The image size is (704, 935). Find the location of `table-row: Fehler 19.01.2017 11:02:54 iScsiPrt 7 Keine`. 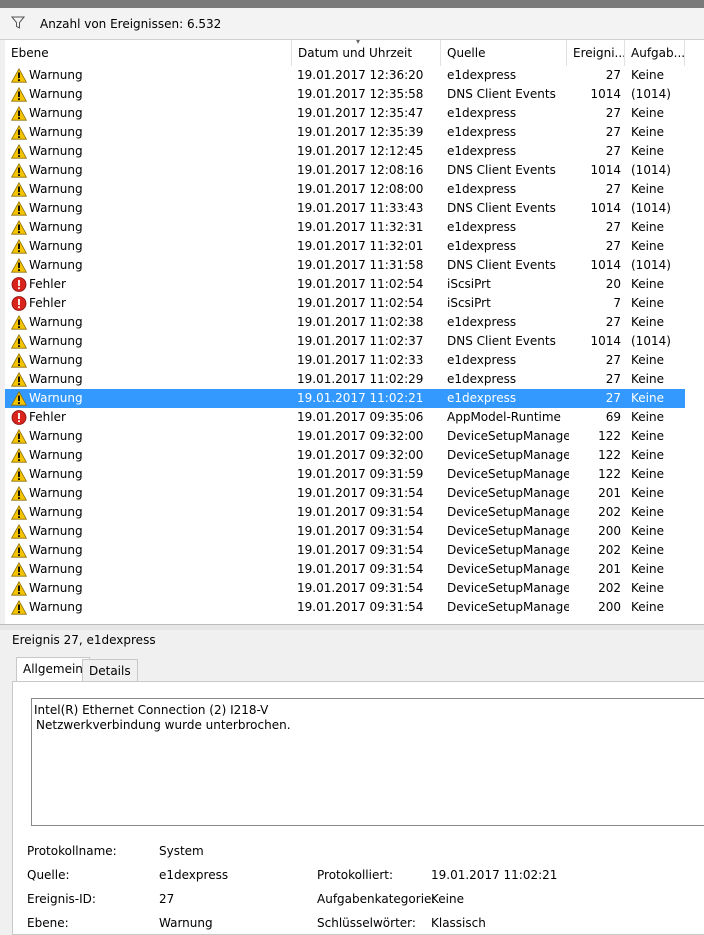

table-row: Fehler 19.01.2017 11:02:54 iScsiPrt 7 Keine is located at coordinates (345, 303).